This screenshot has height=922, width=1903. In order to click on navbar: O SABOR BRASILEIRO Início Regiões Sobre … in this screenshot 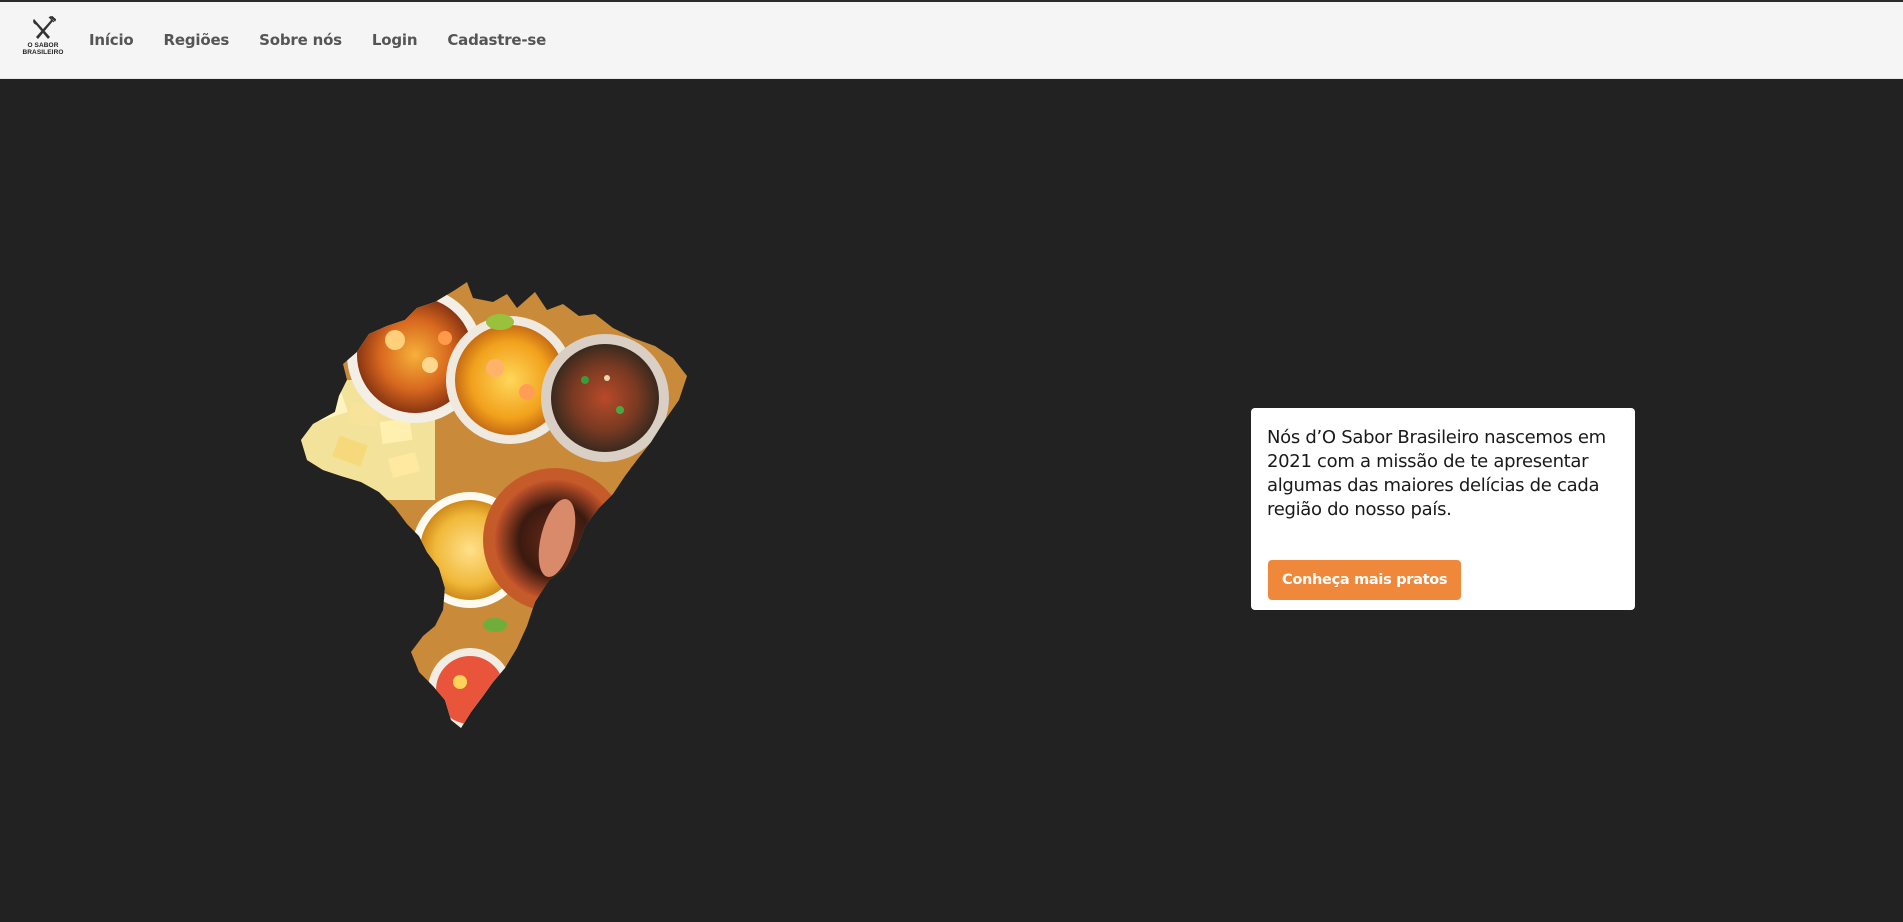, I will do `click(951, 40)`.